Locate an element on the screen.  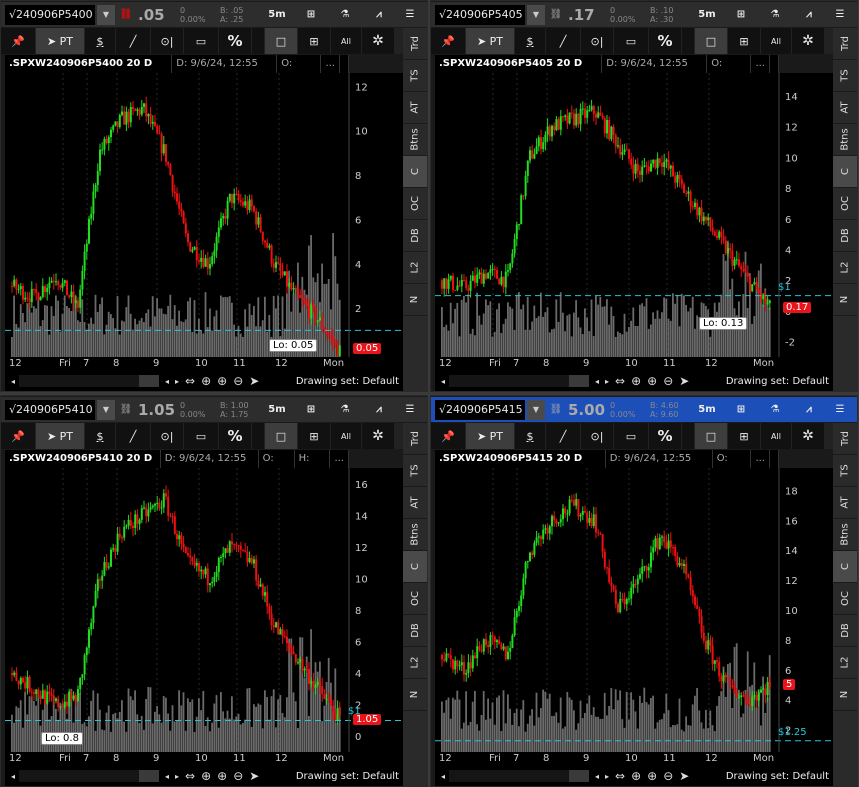
gear-icon: ✲ is located at coordinates (378, 436).